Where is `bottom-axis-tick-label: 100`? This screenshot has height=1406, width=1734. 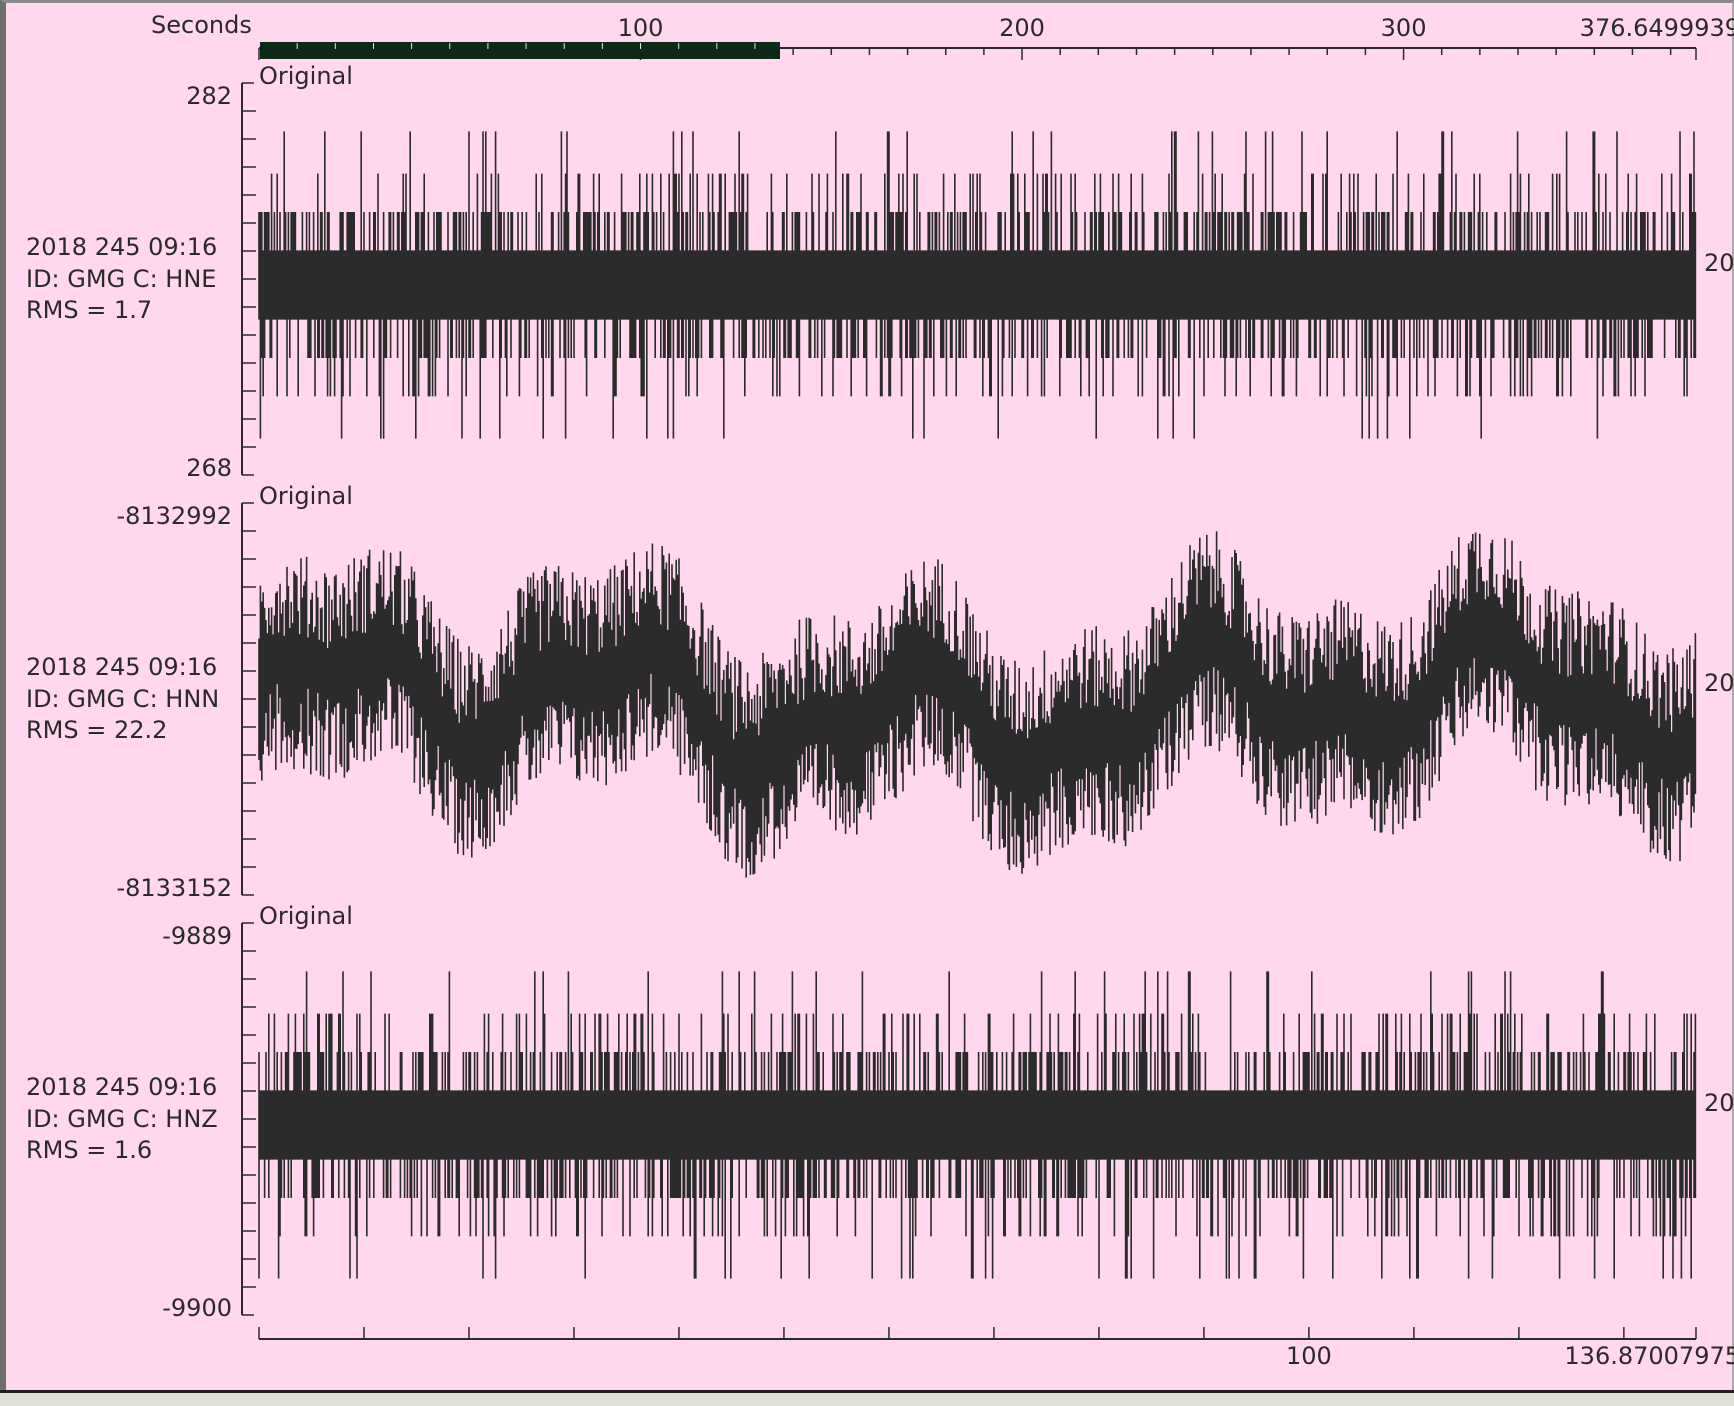 bottom-axis-tick-label: 100 is located at coordinates (1309, 1356).